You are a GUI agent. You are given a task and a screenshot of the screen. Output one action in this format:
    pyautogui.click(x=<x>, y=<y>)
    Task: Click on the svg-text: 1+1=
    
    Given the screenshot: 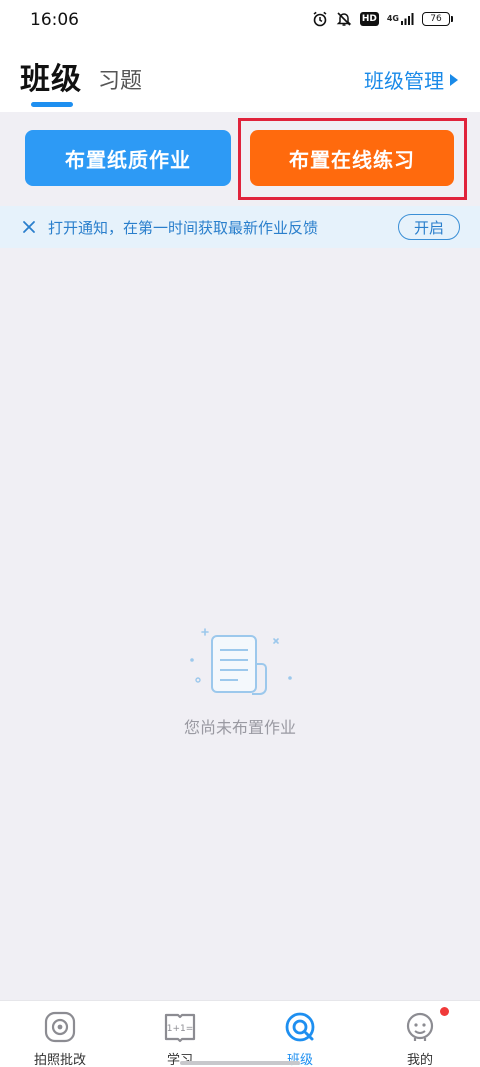 What is the action you would take?
    pyautogui.click(x=180, y=1029)
    